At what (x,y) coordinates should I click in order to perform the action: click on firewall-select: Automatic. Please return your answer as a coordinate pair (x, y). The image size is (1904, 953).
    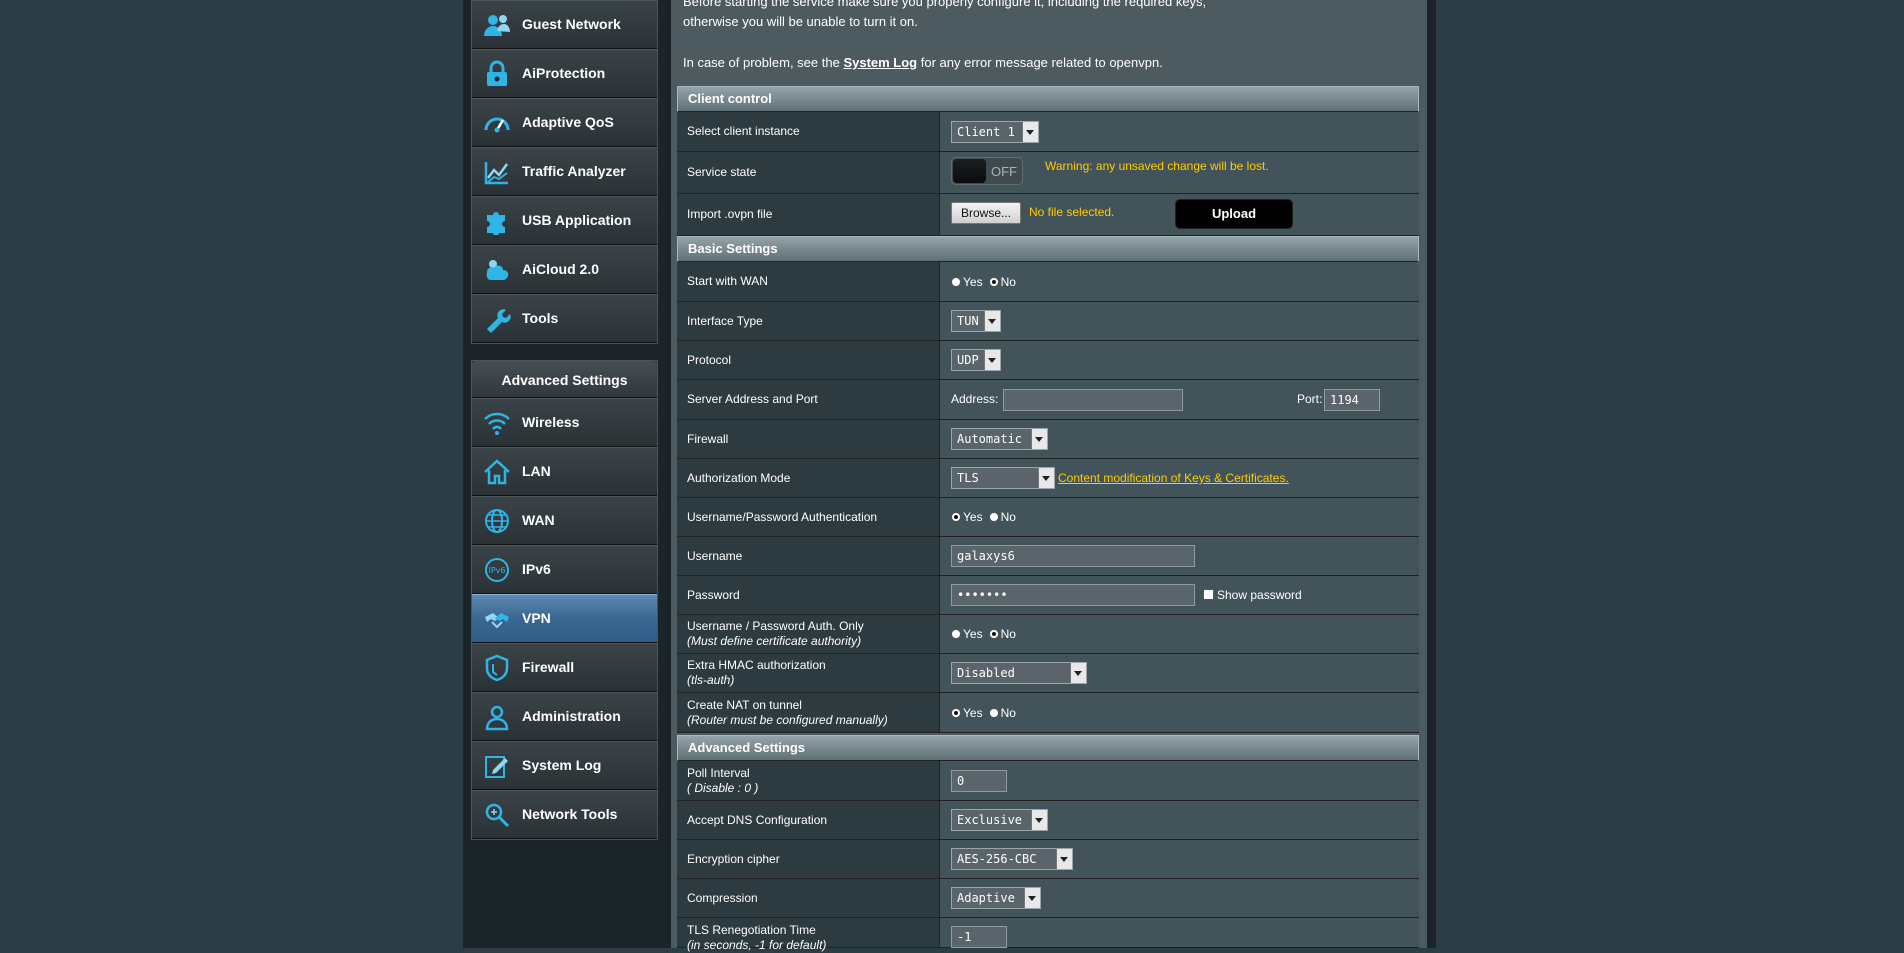
    Looking at the image, I should click on (999, 439).